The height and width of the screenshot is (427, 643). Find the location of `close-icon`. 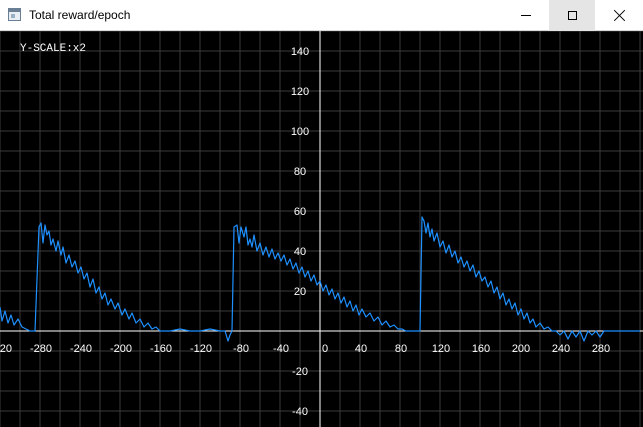

close-icon is located at coordinates (620, 16).